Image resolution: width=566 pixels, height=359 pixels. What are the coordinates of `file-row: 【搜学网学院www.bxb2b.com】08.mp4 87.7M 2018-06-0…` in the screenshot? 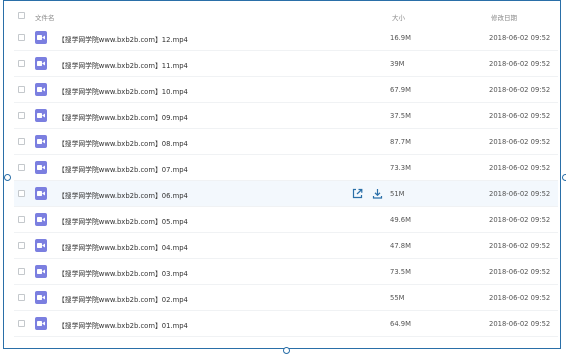 It's located at (286, 142).